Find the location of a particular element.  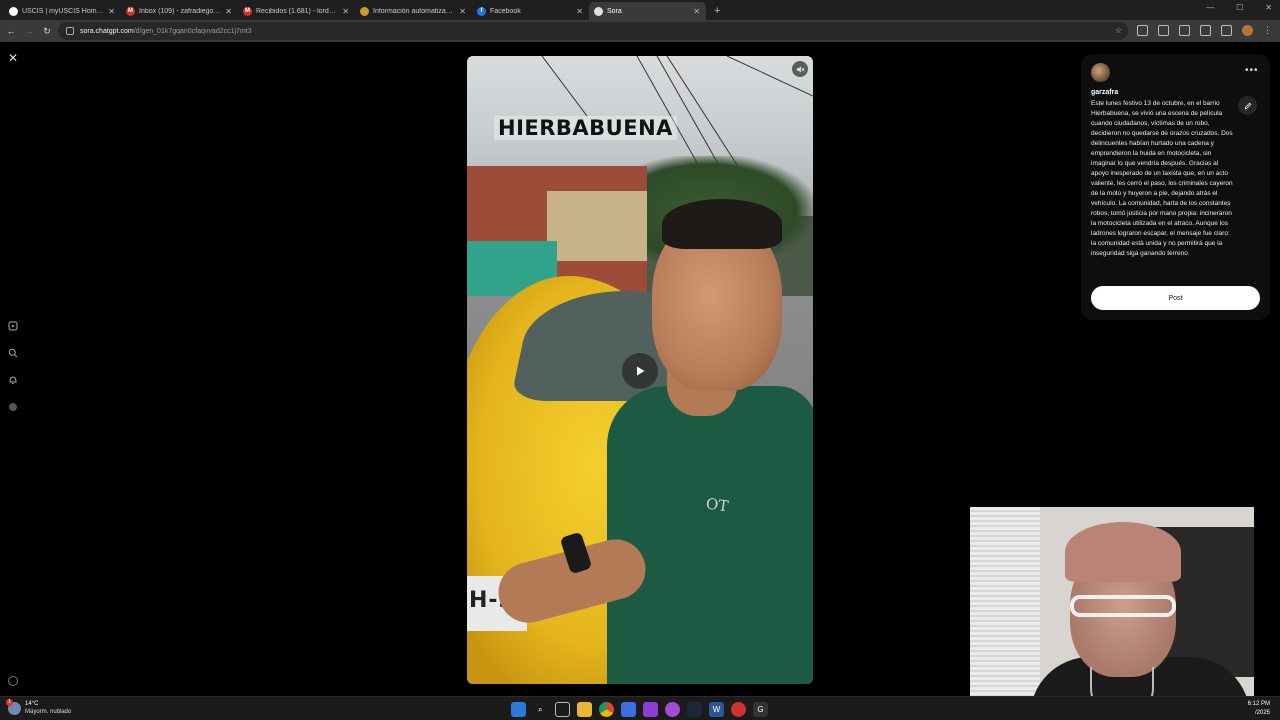

favicon-icon: f is located at coordinates (481, 11).